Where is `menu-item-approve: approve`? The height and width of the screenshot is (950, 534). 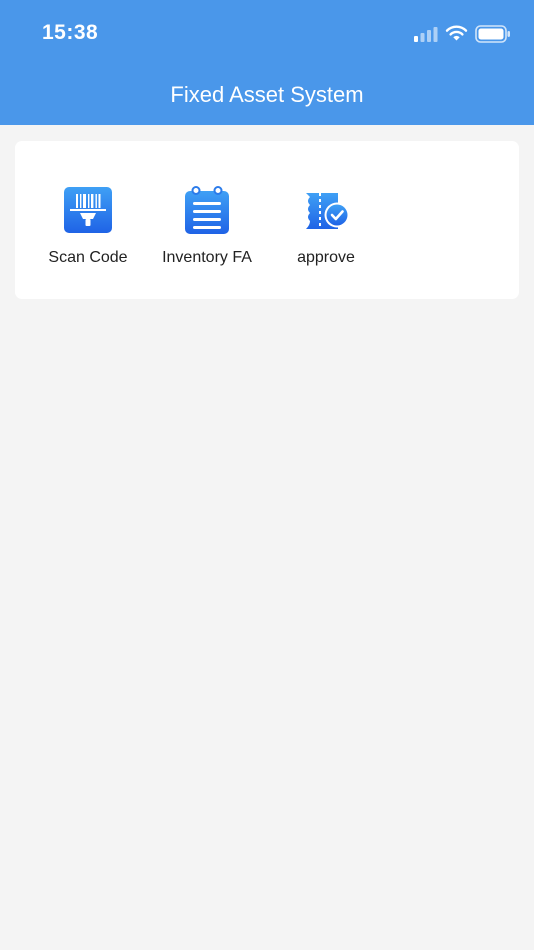 menu-item-approve: approve is located at coordinates (326, 220).